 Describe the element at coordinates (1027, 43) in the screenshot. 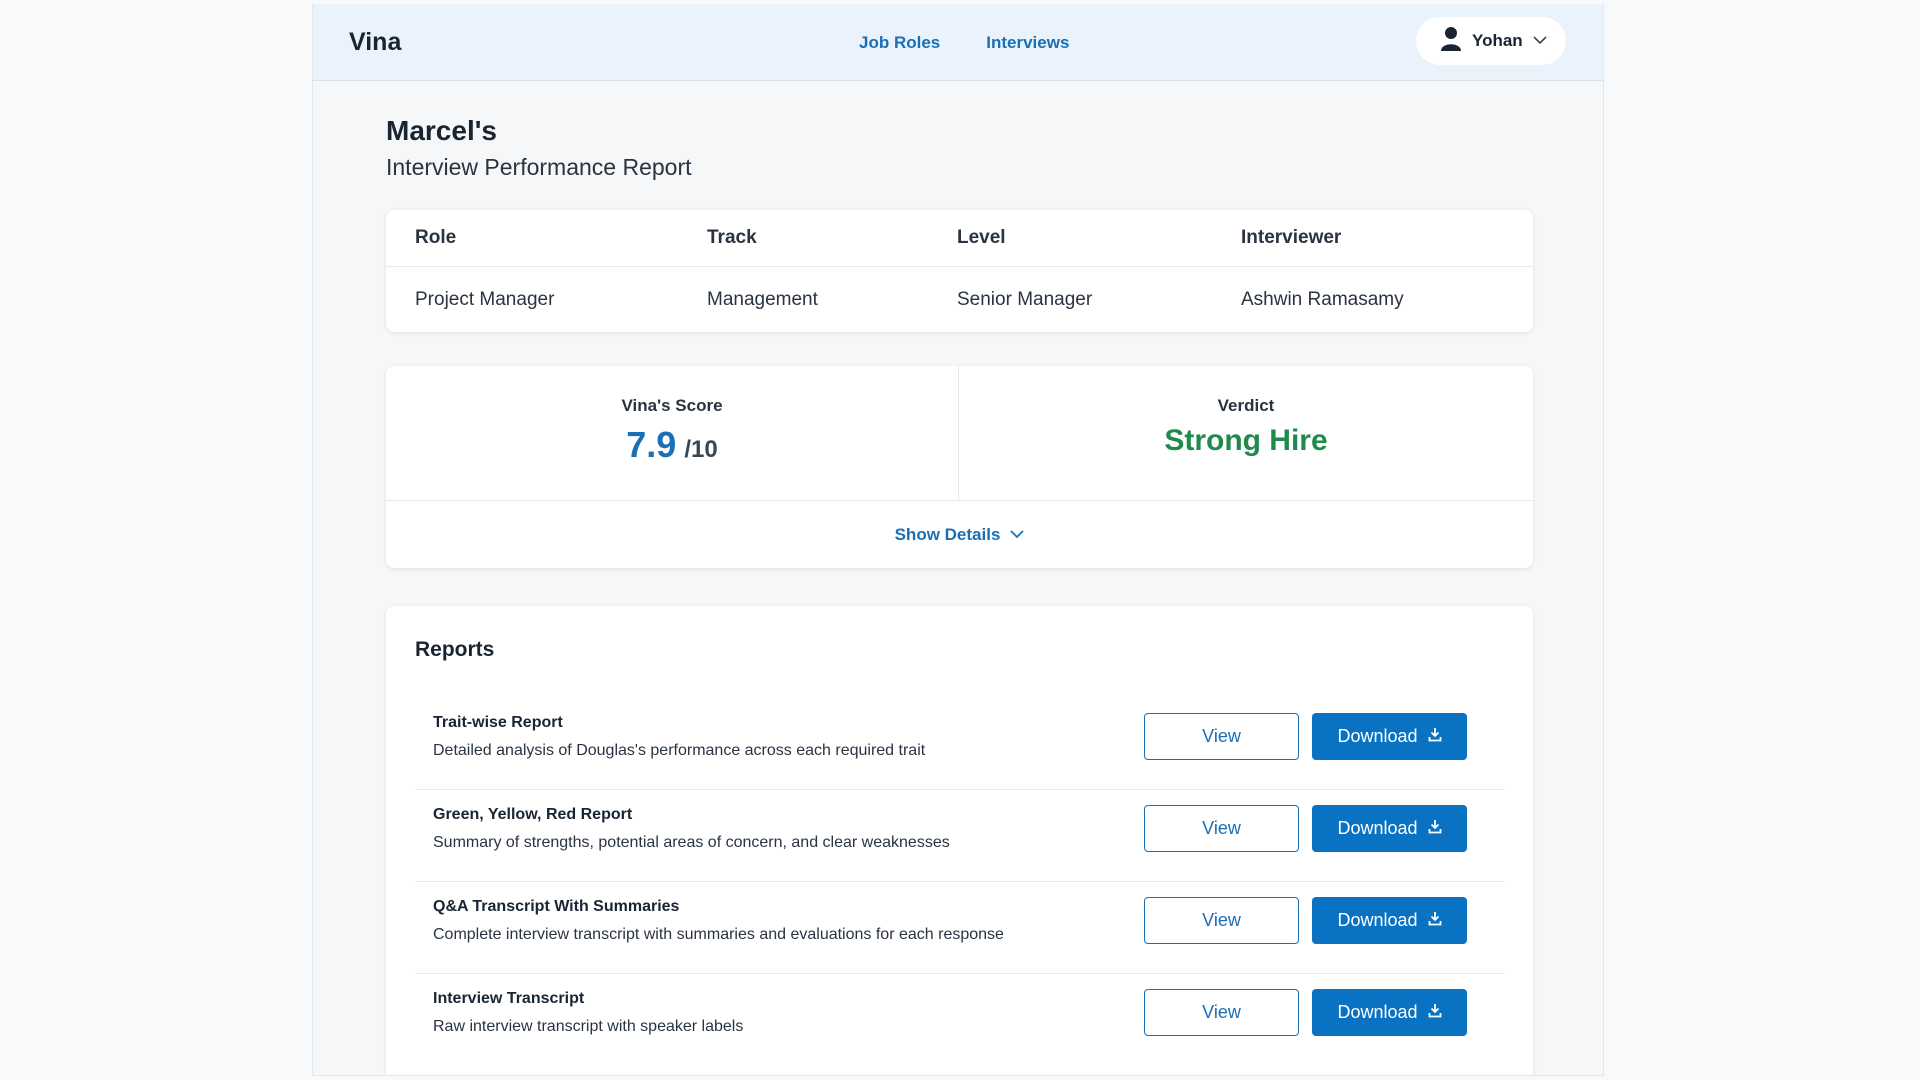

I see `nav-interviews: Interviews` at that location.